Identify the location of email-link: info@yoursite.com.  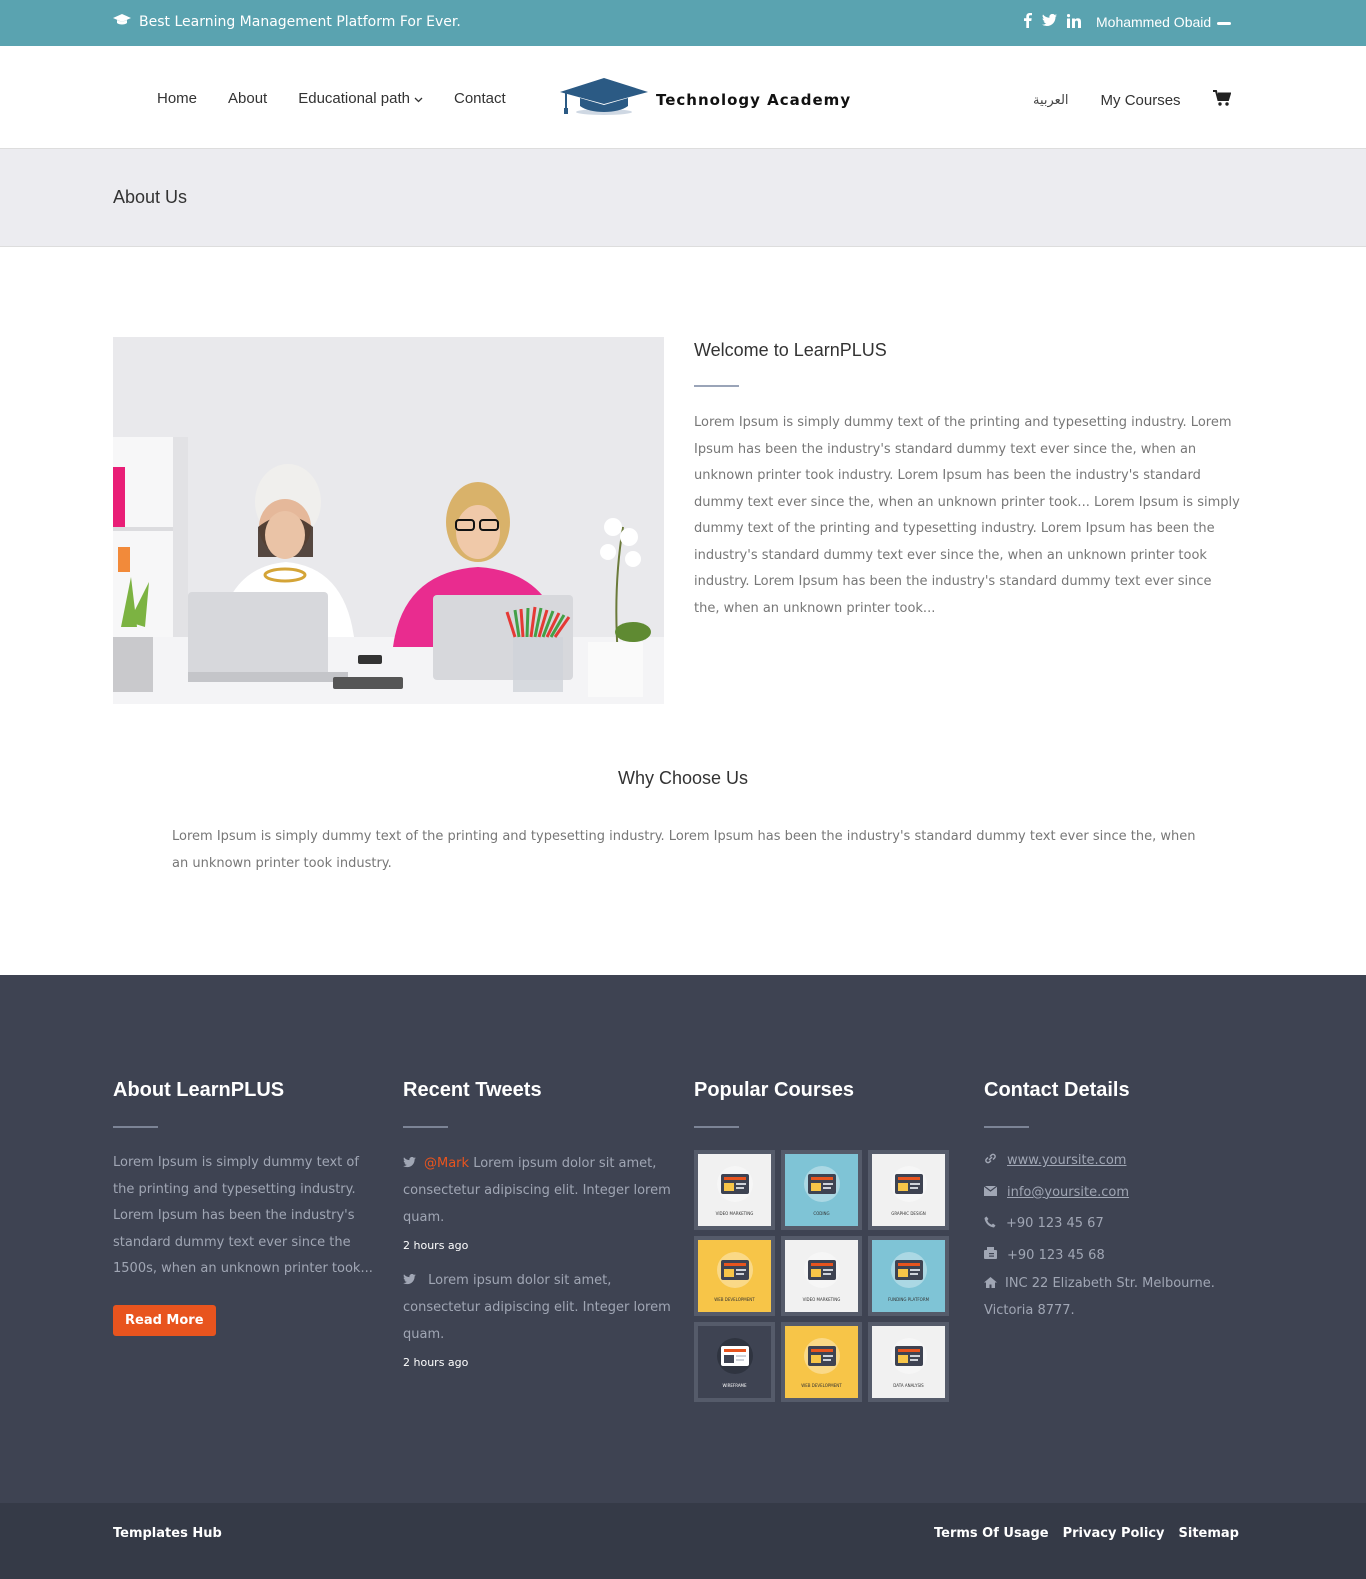
(1068, 1192).